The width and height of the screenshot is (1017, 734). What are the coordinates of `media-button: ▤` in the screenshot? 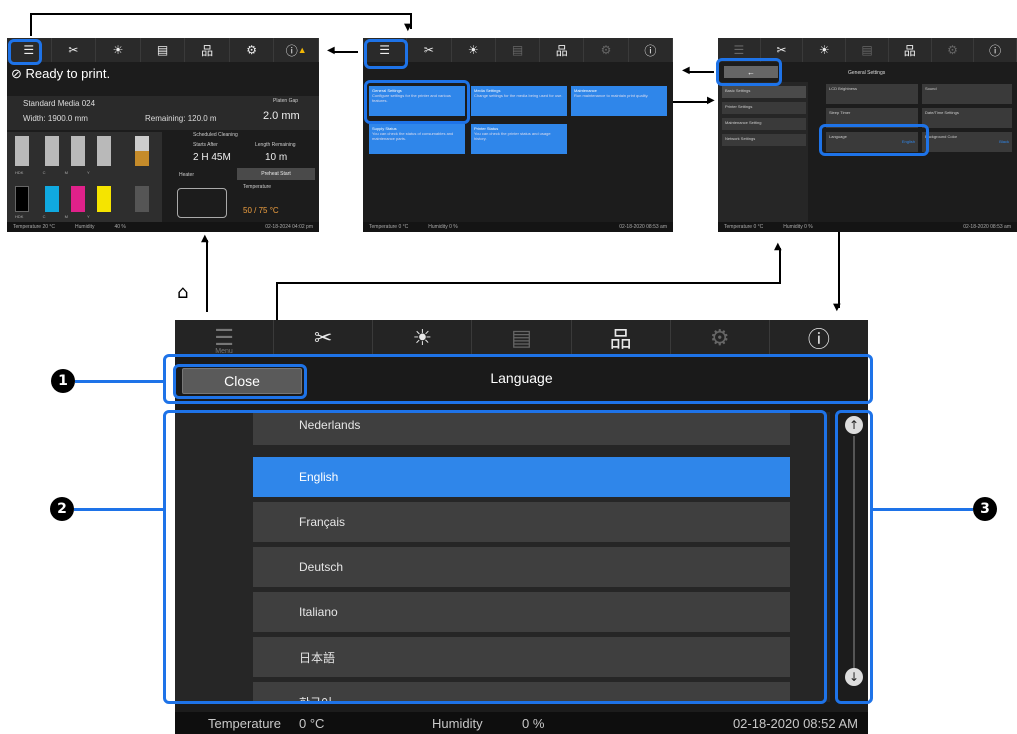 It's located at (522, 338).